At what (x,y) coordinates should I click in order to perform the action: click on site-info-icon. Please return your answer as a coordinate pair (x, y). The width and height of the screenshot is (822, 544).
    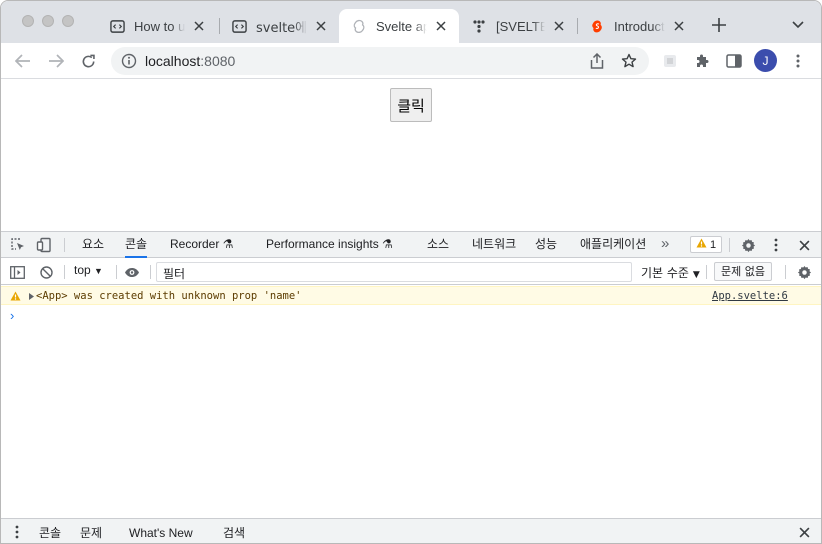
    Looking at the image, I should click on (129, 61).